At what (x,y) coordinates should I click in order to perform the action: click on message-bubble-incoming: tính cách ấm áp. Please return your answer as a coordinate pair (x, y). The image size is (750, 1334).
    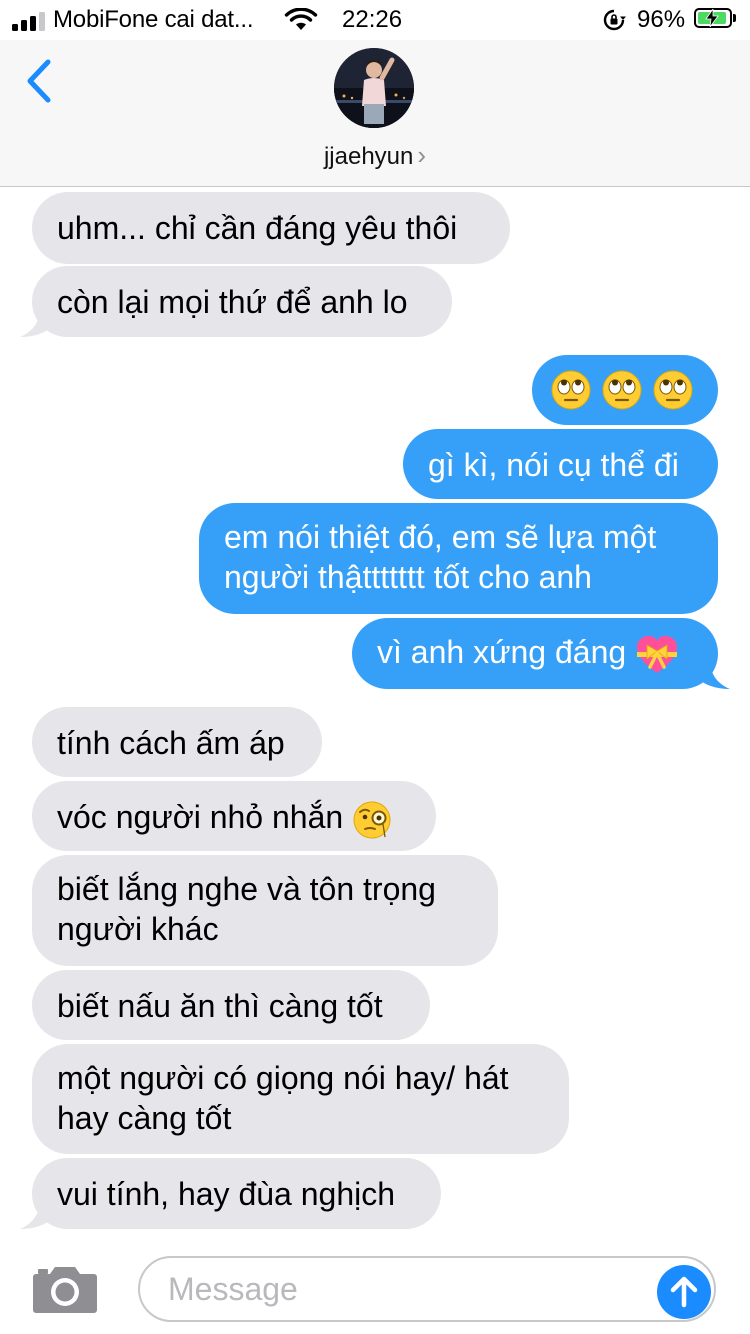
    Looking at the image, I should click on (177, 742).